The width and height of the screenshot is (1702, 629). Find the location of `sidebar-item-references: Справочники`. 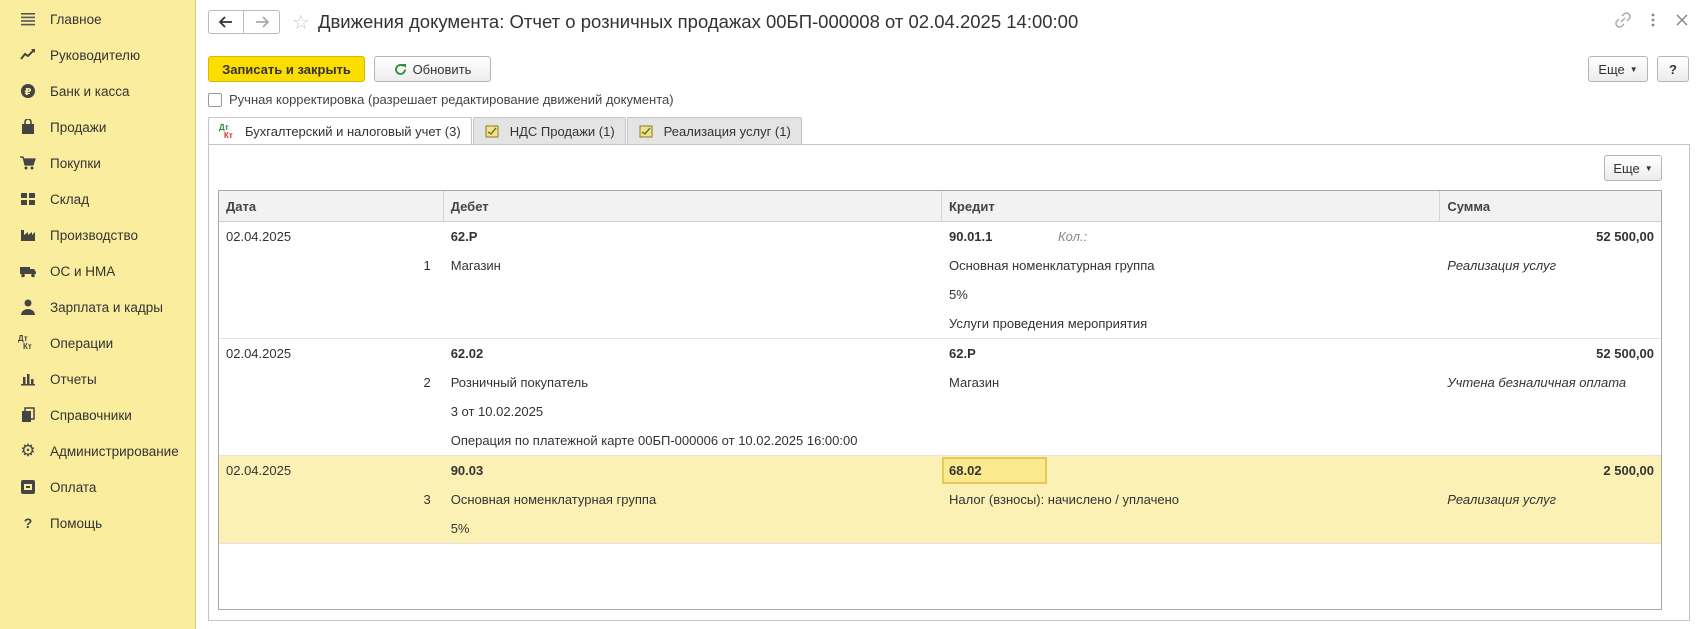

sidebar-item-references: Справочники is located at coordinates (97, 415).